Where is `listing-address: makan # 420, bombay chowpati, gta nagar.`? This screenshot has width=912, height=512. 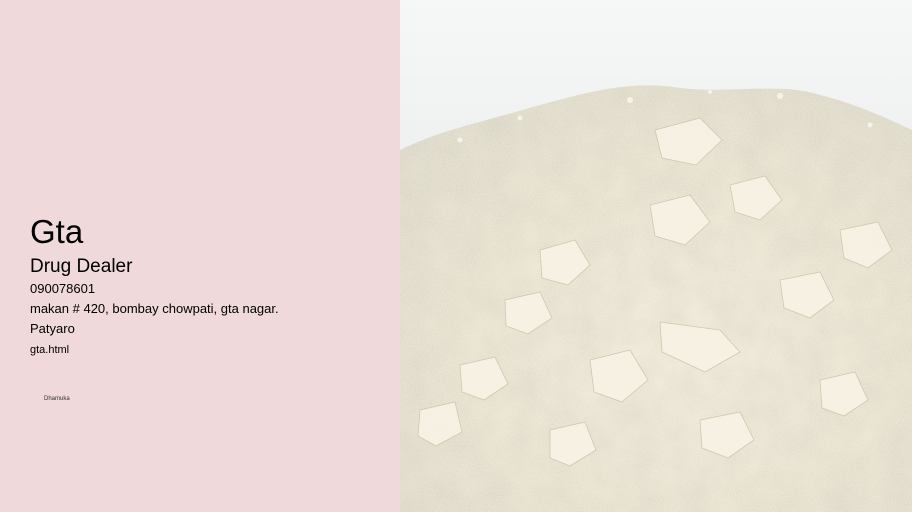
listing-address: makan # 420, bombay chowpati, gta nagar. is located at coordinates (154, 308).